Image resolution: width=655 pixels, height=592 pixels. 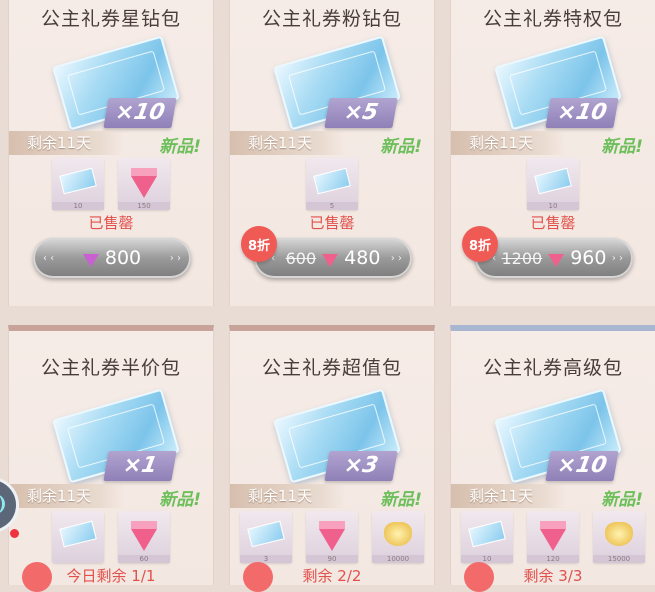 I want to click on item-list: 5, so click(x=332, y=184).